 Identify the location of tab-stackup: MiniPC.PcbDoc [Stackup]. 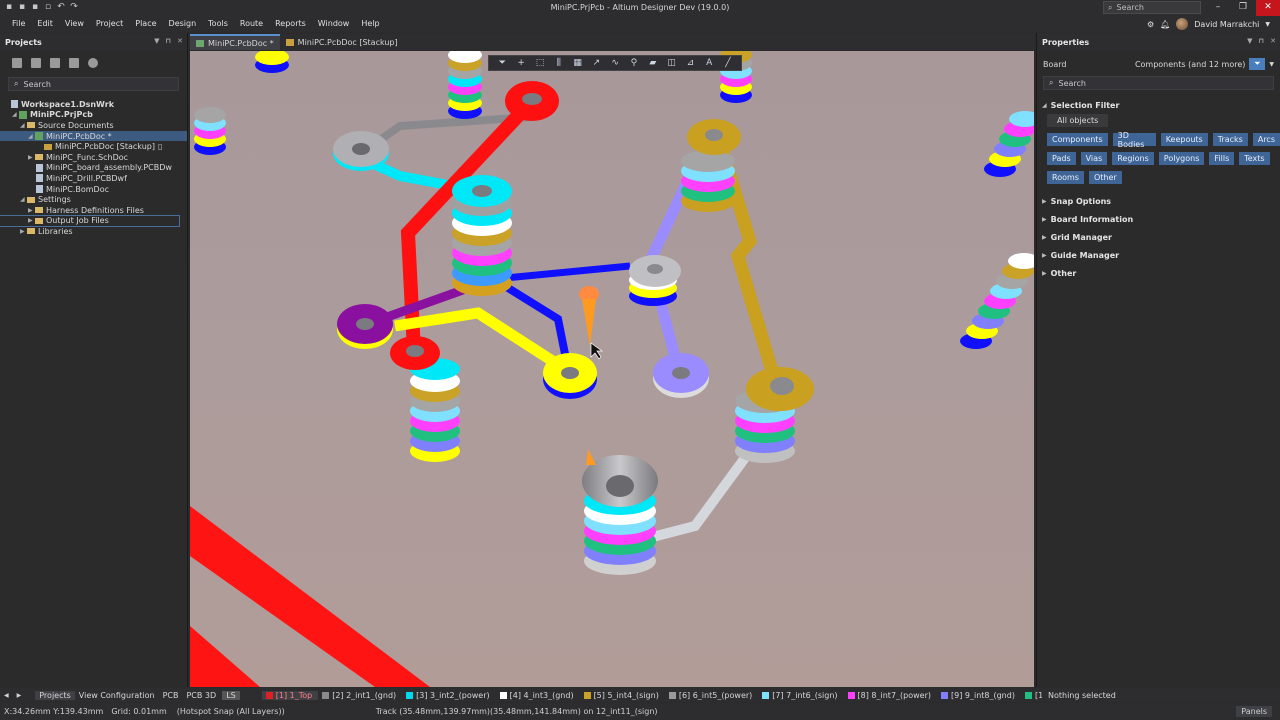
(342, 42).